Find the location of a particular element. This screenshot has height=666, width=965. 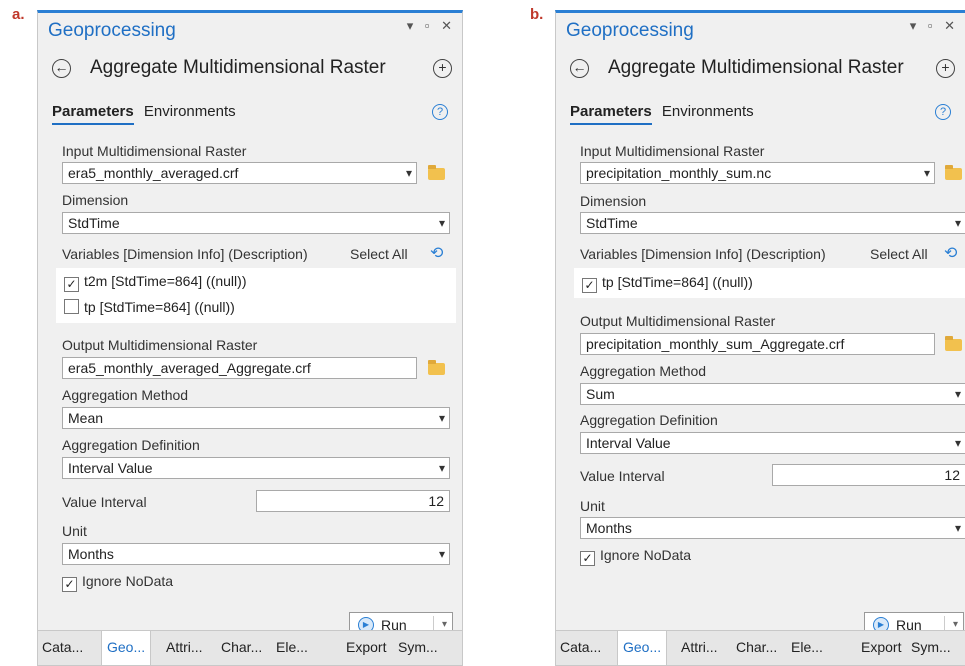

input-raster-select: precipitation_monthly_sum.nc is located at coordinates (757, 173).